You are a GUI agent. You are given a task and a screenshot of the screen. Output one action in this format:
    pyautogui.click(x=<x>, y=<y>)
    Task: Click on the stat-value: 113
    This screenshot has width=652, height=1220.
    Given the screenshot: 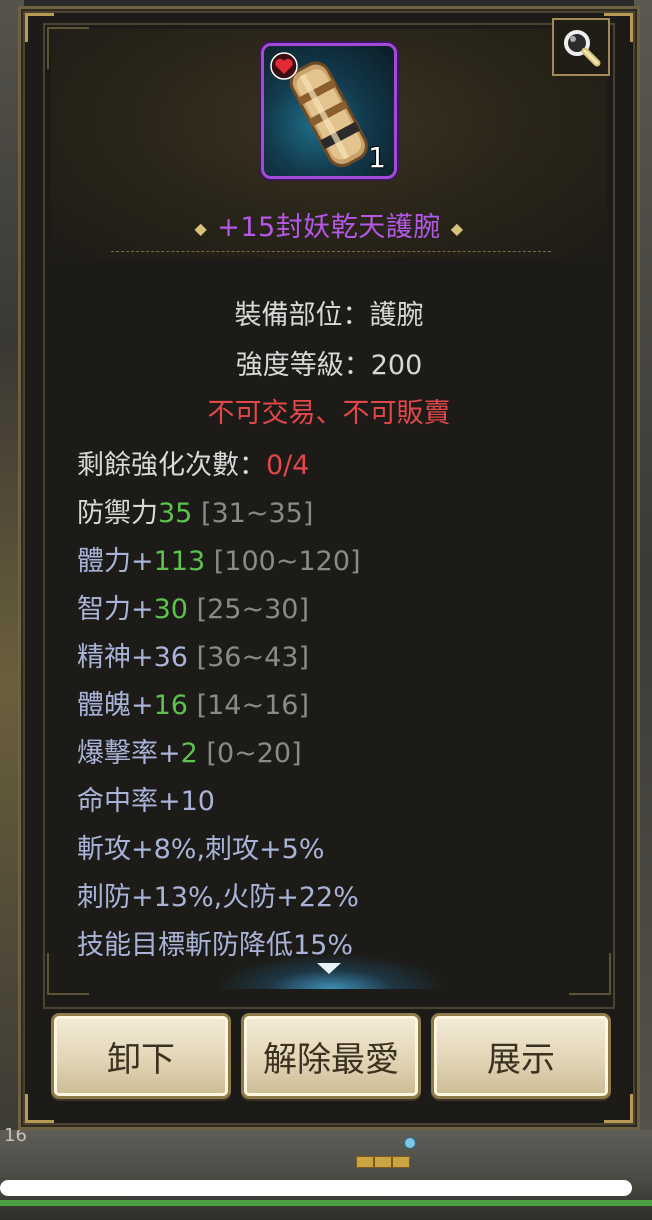 What is the action you would take?
    pyautogui.click(x=179, y=561)
    